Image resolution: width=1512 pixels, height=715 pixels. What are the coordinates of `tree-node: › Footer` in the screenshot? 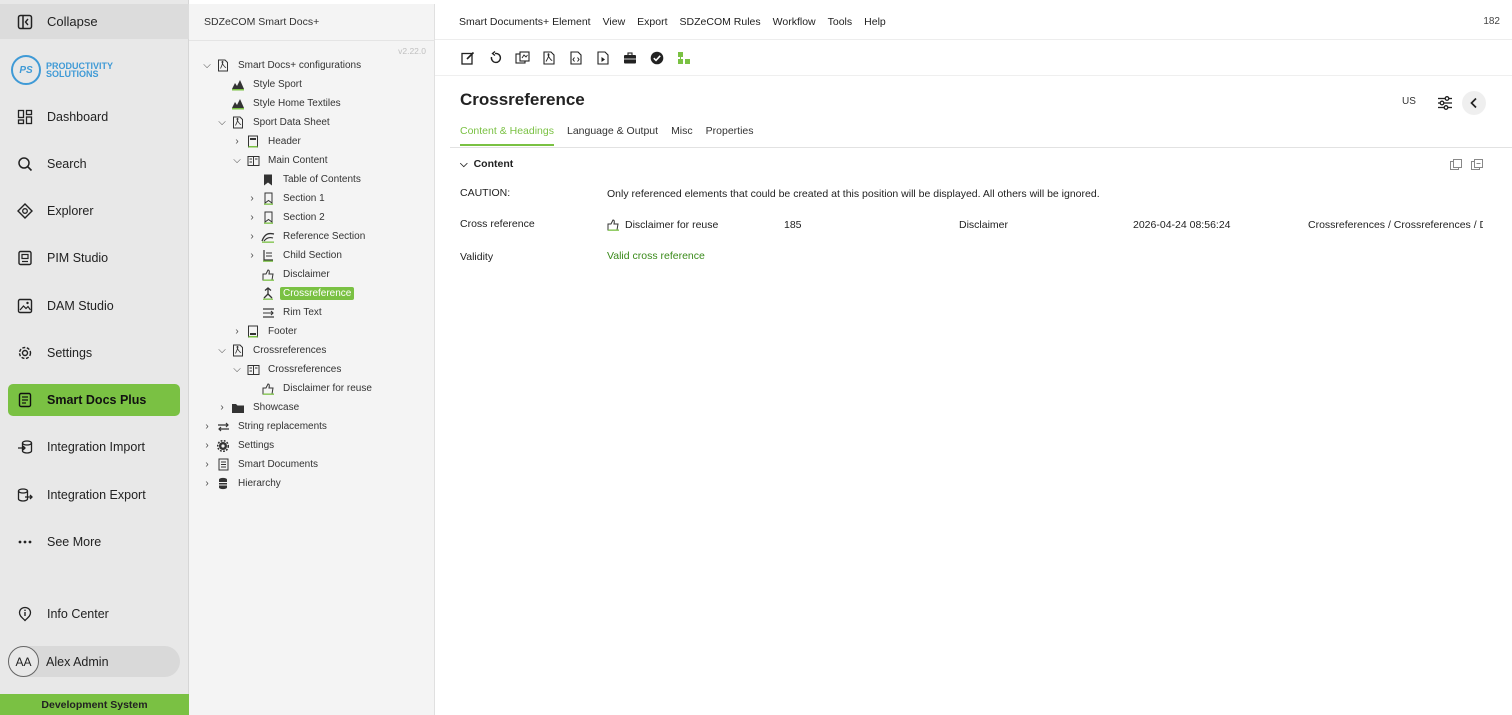 It's located at (265, 331).